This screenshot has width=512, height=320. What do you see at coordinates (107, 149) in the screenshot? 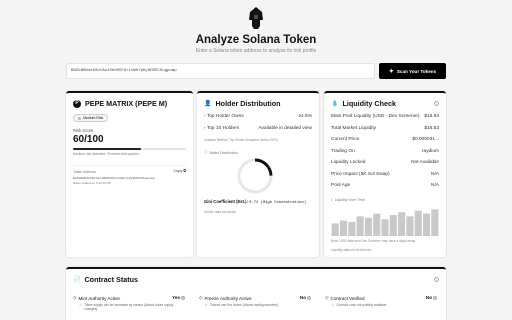
I see `risk-progress-fill` at bounding box center [107, 149].